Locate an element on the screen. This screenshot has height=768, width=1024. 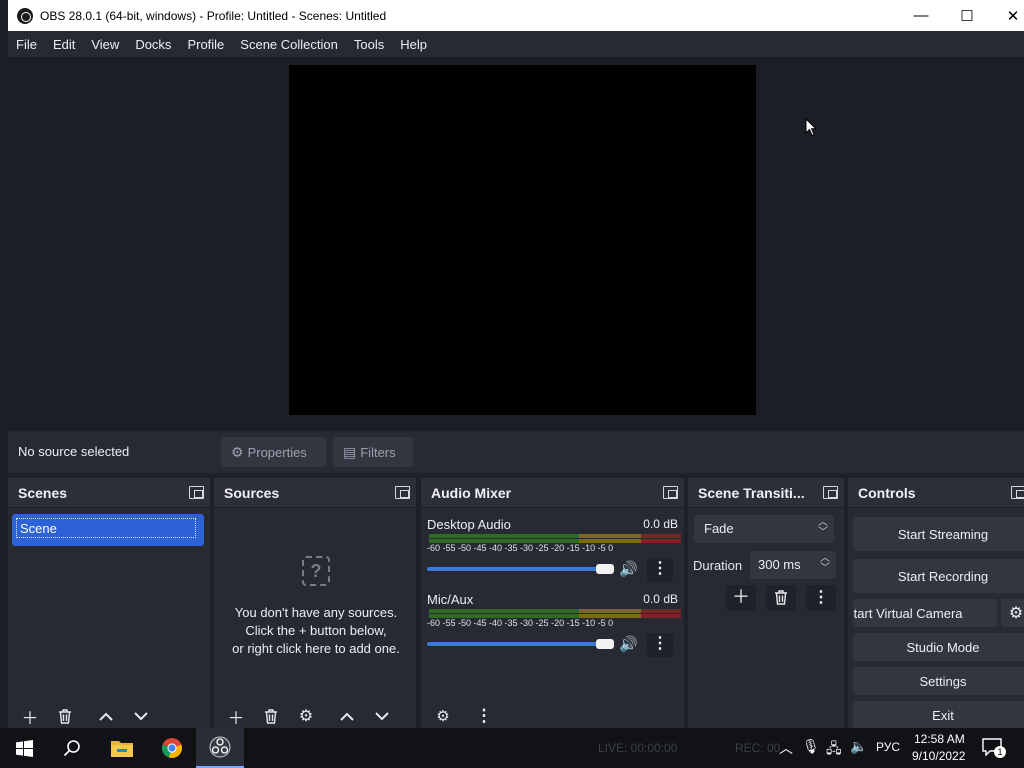
channel-db: 0.0 dB is located at coordinates (660, 524).